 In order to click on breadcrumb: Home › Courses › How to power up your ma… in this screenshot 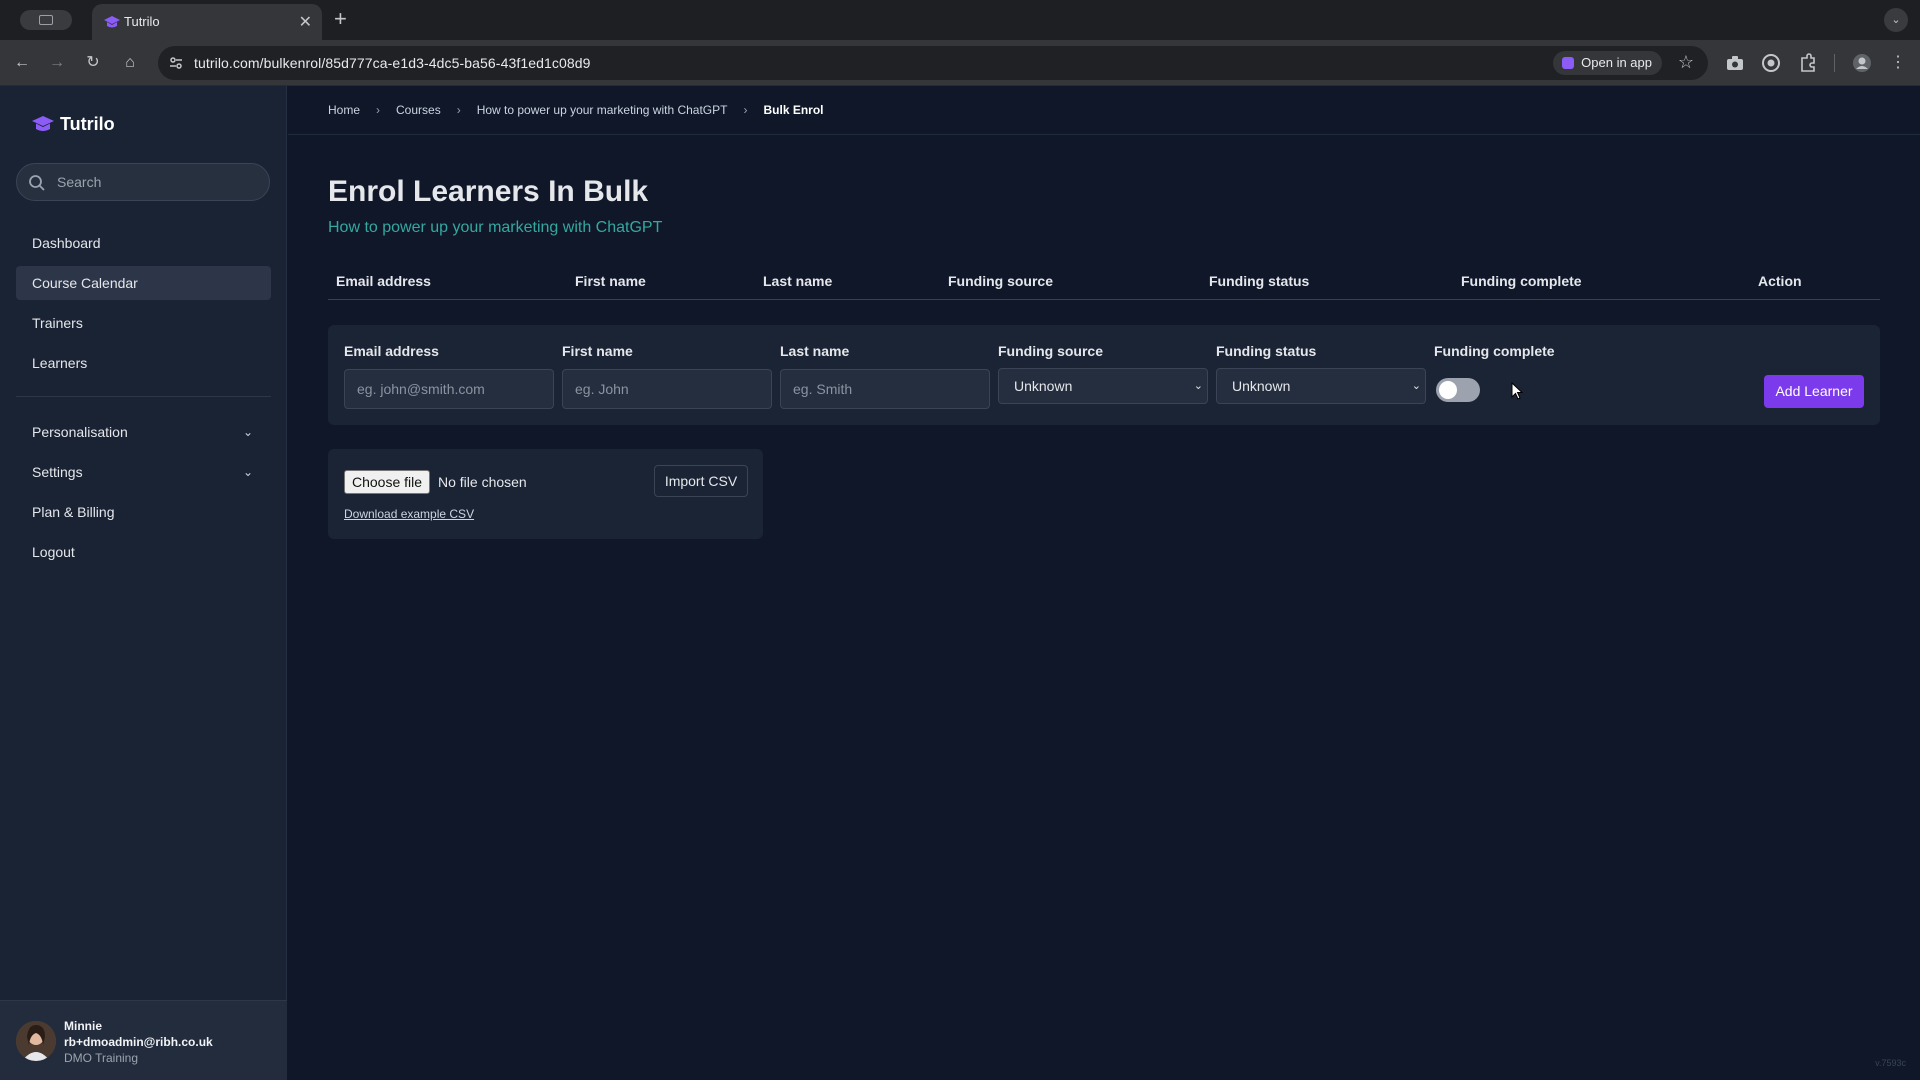, I will do `click(576, 110)`.